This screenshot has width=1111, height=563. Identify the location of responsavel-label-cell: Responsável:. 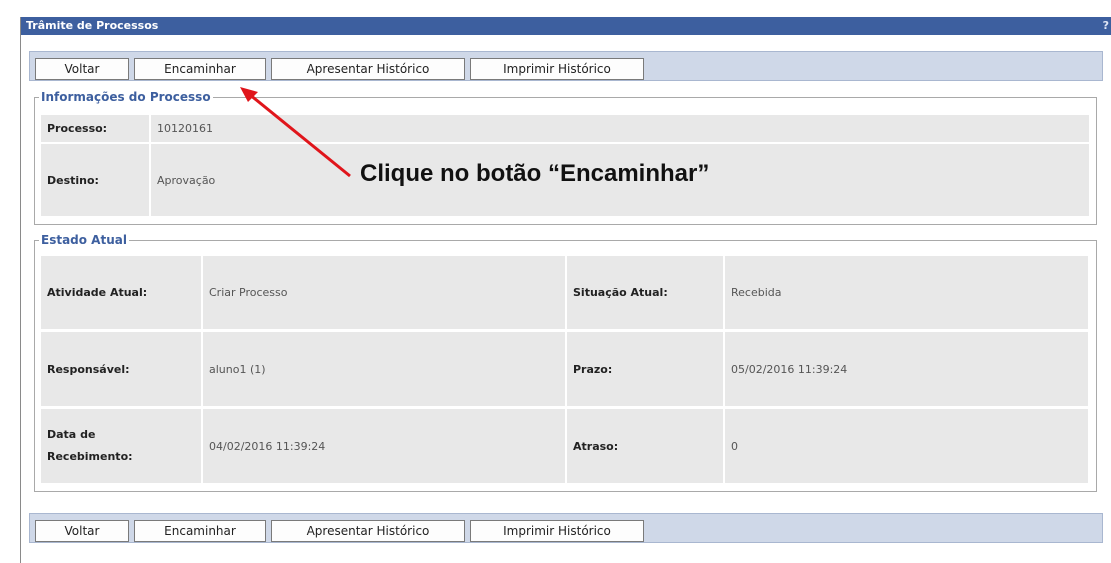
(121, 369).